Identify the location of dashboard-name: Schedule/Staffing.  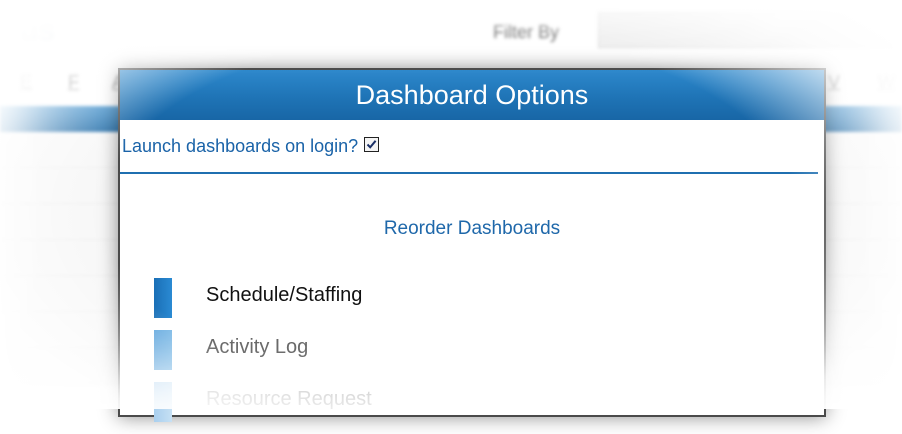
(284, 295).